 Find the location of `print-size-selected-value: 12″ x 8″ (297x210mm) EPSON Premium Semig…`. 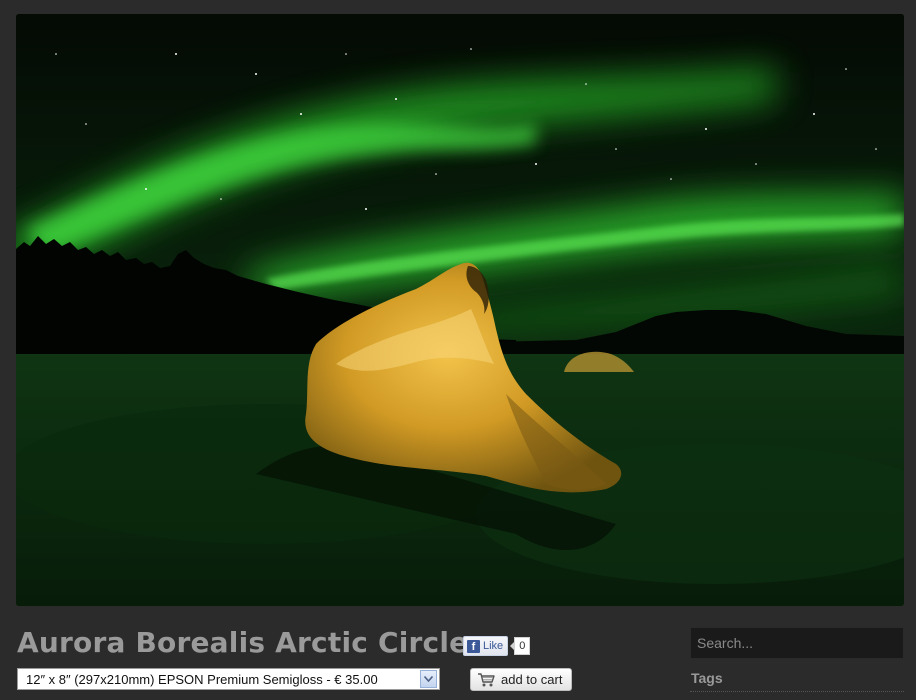

print-size-selected-value: 12″ x 8″ (297x210mm) EPSON Premium Semig… is located at coordinates (202, 679).